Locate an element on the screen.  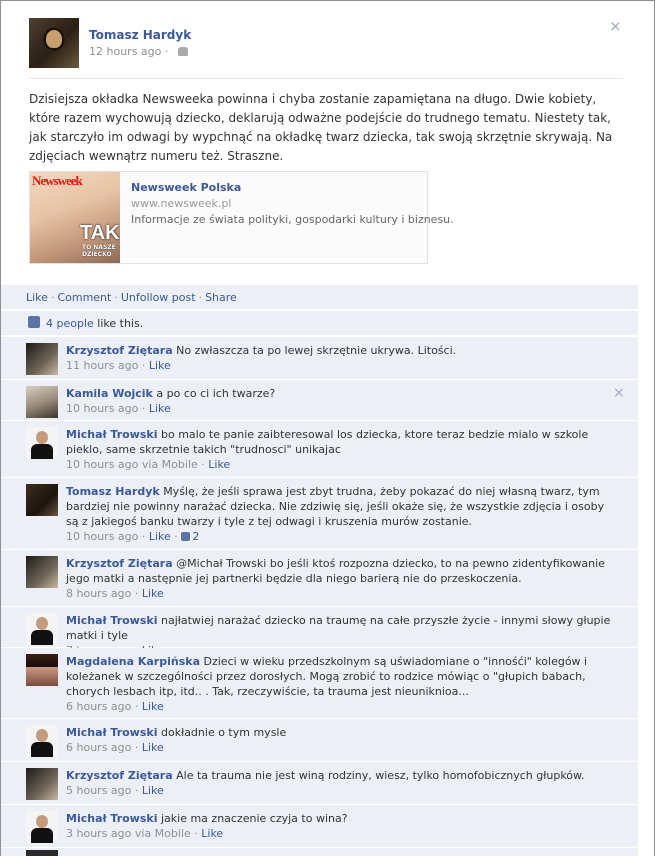
remove-comment-icon: × is located at coordinates (619, 393).